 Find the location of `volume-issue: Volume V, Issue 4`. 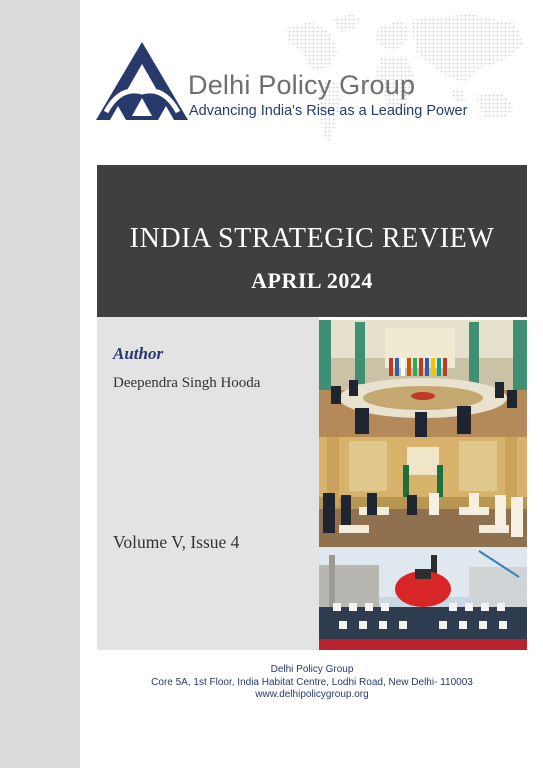

volume-issue: Volume V, Issue 4 is located at coordinates (176, 542).